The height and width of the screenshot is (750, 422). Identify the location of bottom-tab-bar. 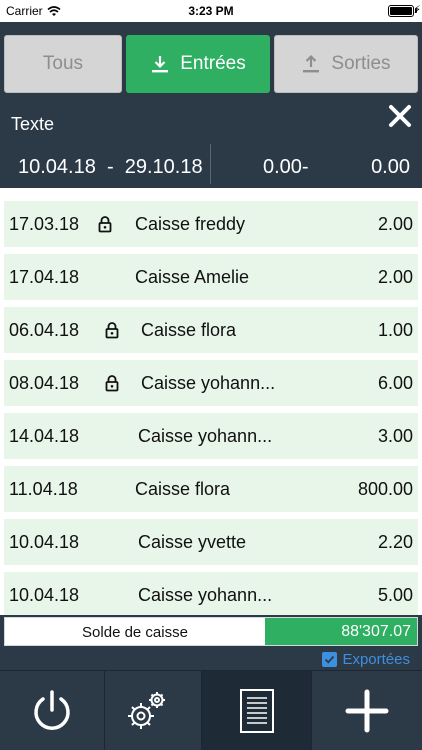
(211, 710).